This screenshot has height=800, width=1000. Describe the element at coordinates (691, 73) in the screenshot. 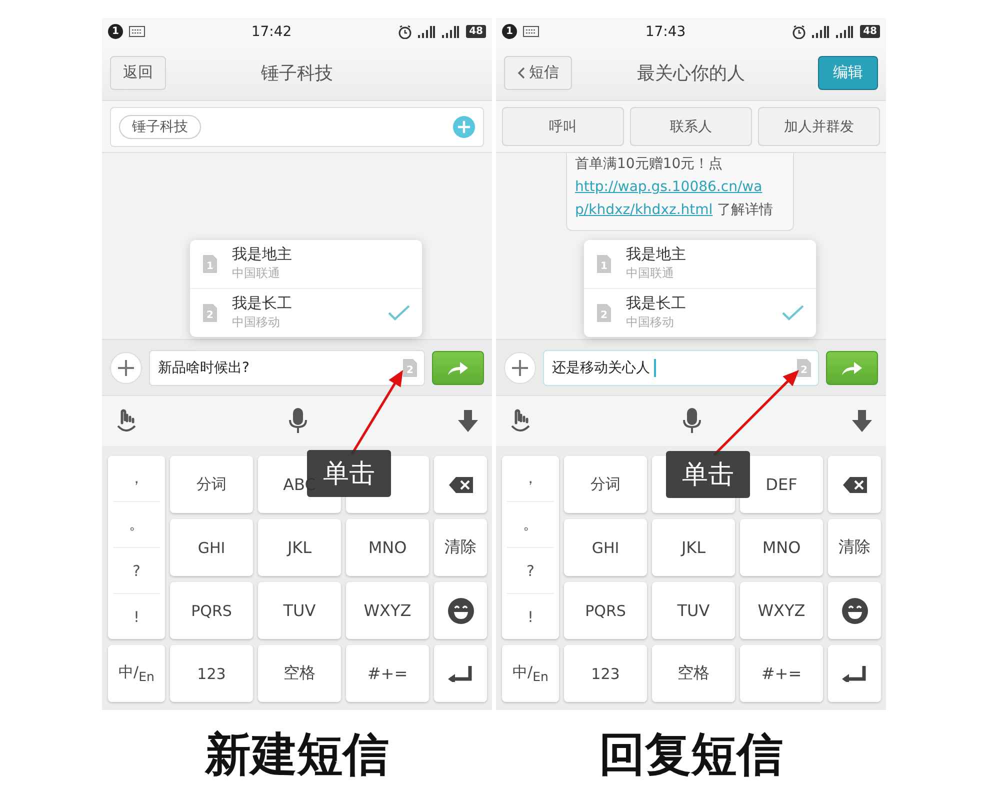

I see `screen-title: 最关心你的人` at that location.